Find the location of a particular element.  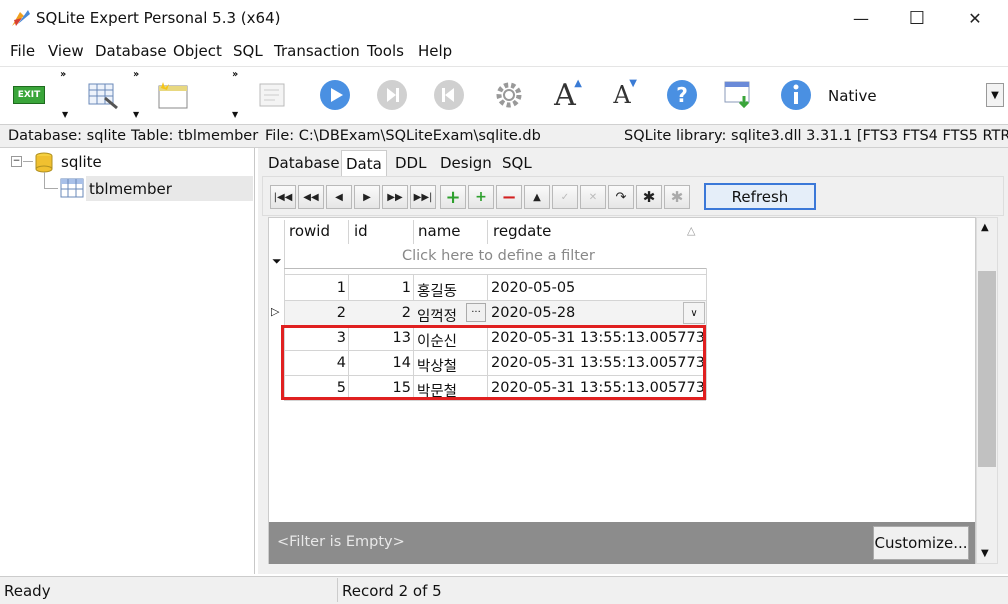

menu-view: View is located at coordinates (66, 51).